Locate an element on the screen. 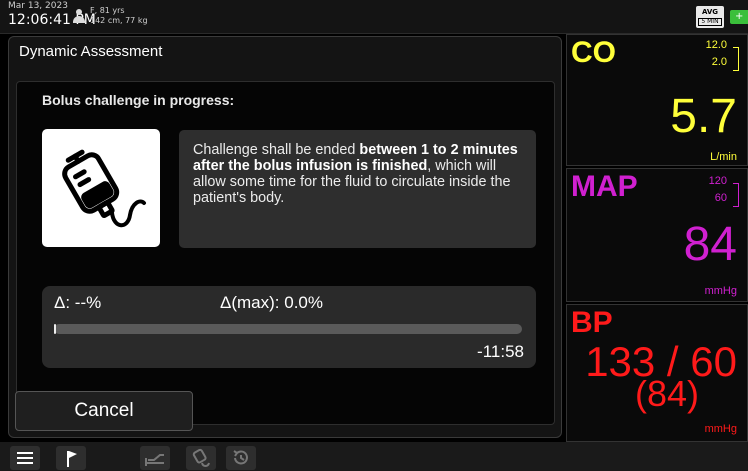 Image resolution: width=748 pixels, height=471 pixels. remaining-time: -11:58 is located at coordinates (500, 351).